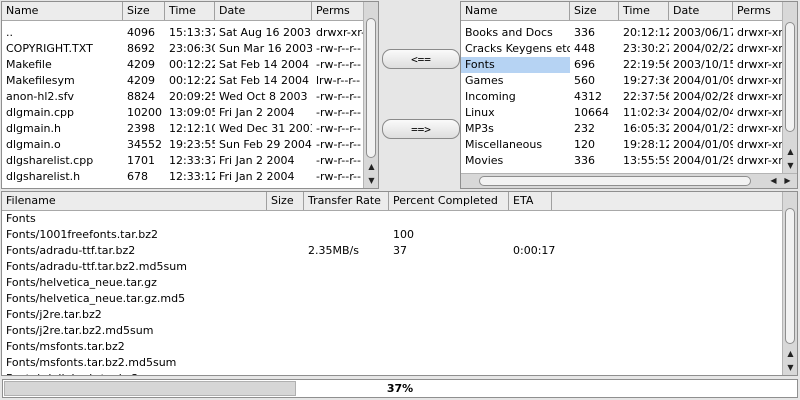 The width and height of the screenshot is (800, 400). Describe the element at coordinates (515, 11) in the screenshot. I see `remote-col-name: Name` at that location.